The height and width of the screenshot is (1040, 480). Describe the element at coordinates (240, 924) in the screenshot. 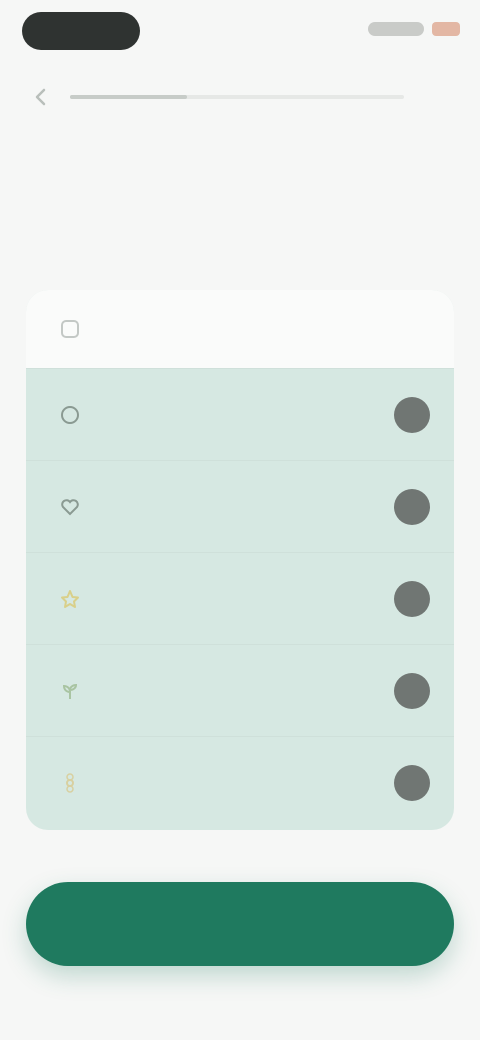

I see `continue-button` at that location.